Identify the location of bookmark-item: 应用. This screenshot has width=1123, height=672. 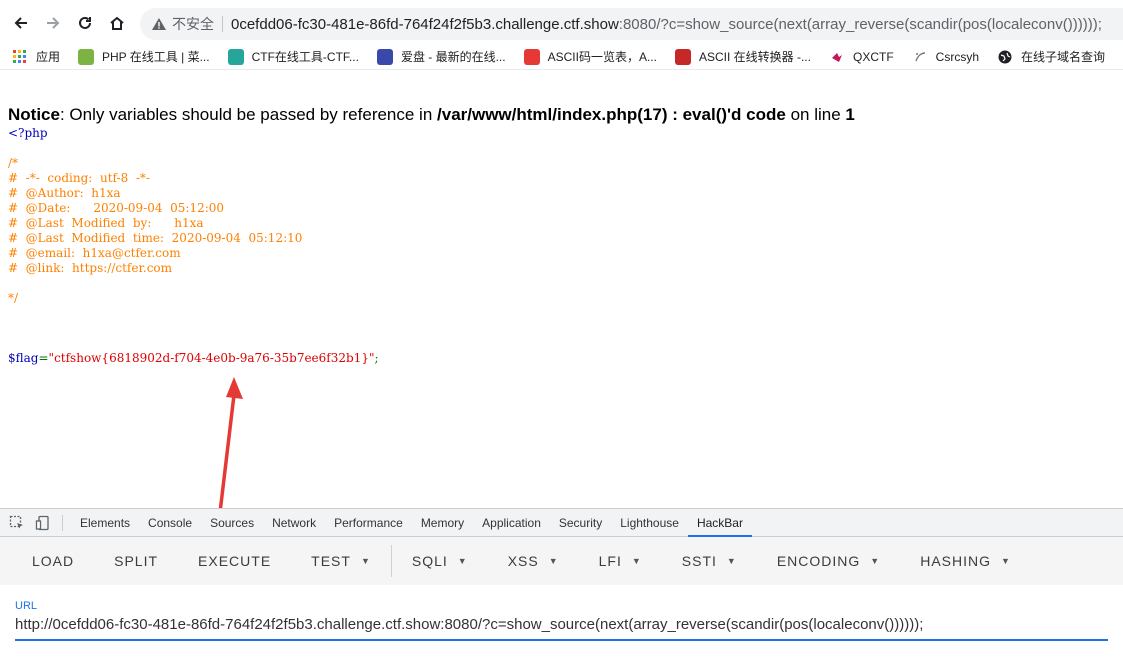
(36, 56).